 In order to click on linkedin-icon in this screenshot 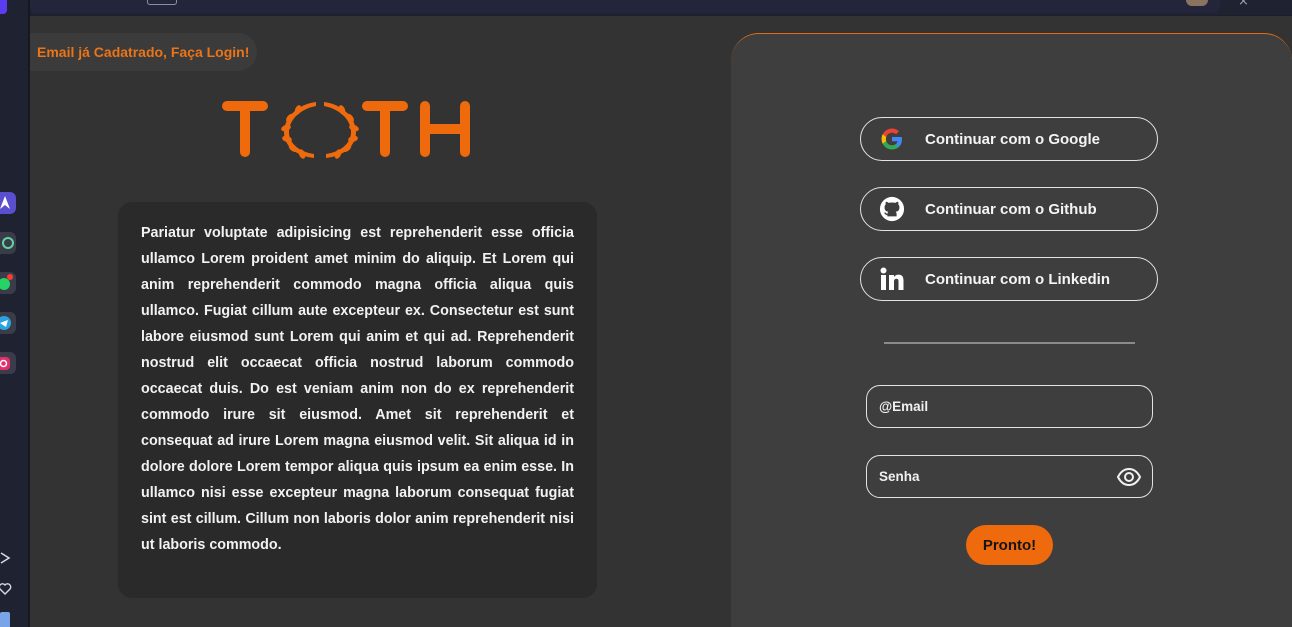, I will do `click(892, 279)`.